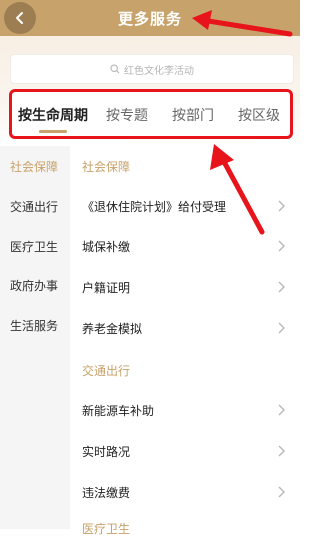 This screenshot has height=537, width=320. Describe the element at coordinates (34, 325) in the screenshot. I see `sidebar-item-life-services: 生活服务` at that location.